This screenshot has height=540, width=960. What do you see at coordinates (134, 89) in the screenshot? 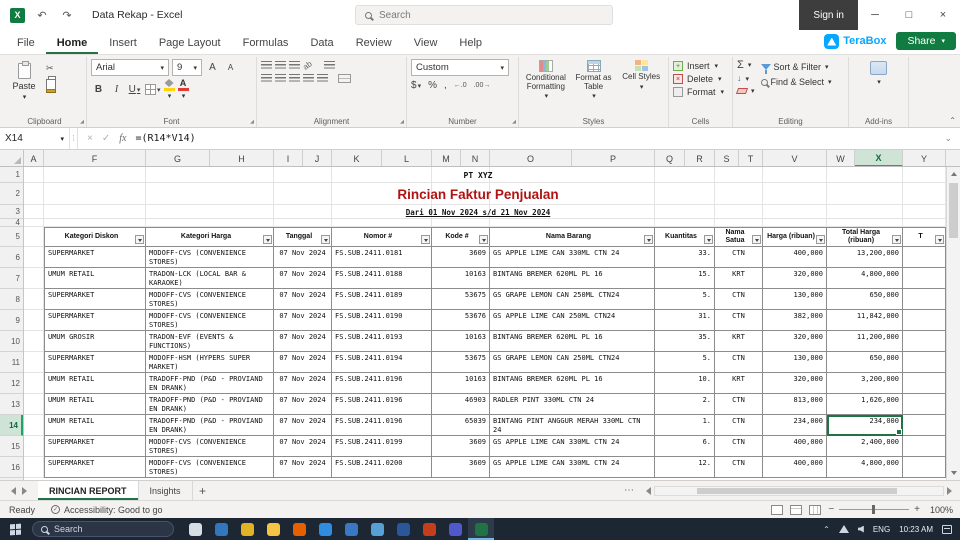
I see `underline-button: U` at bounding box center [134, 89].